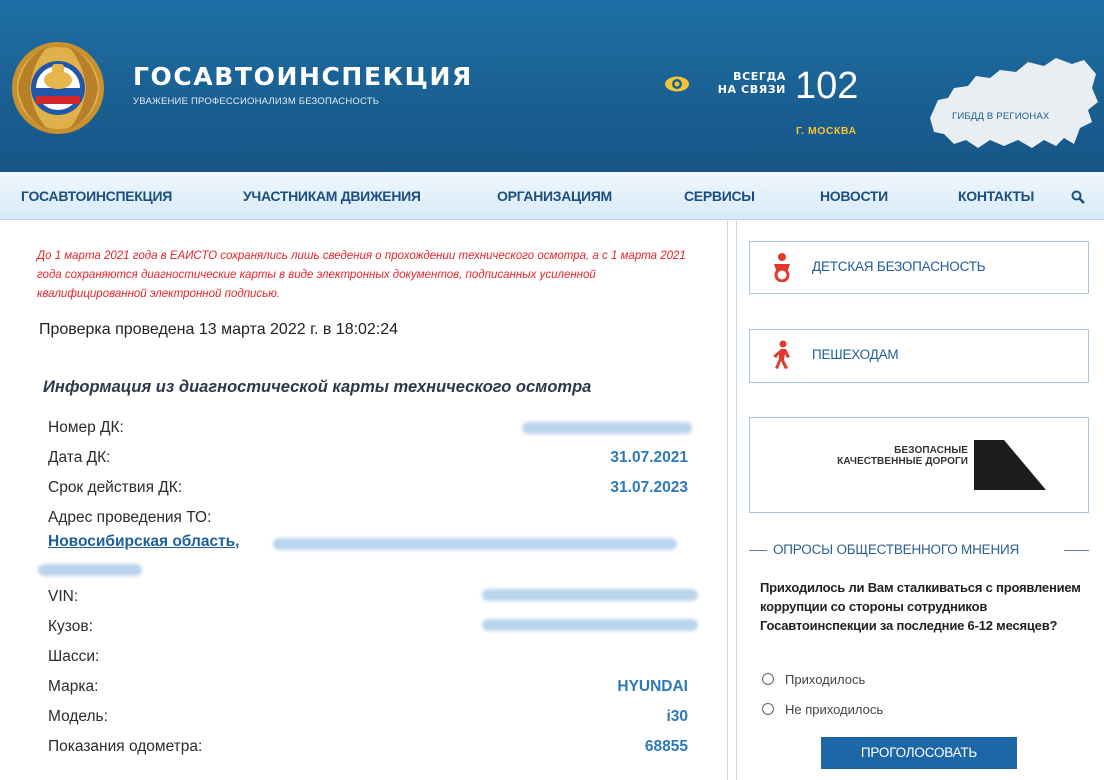 This screenshot has width=1104, height=780. I want to click on vote-button: ПРОГОЛОСОВАТЬ, so click(919, 753).